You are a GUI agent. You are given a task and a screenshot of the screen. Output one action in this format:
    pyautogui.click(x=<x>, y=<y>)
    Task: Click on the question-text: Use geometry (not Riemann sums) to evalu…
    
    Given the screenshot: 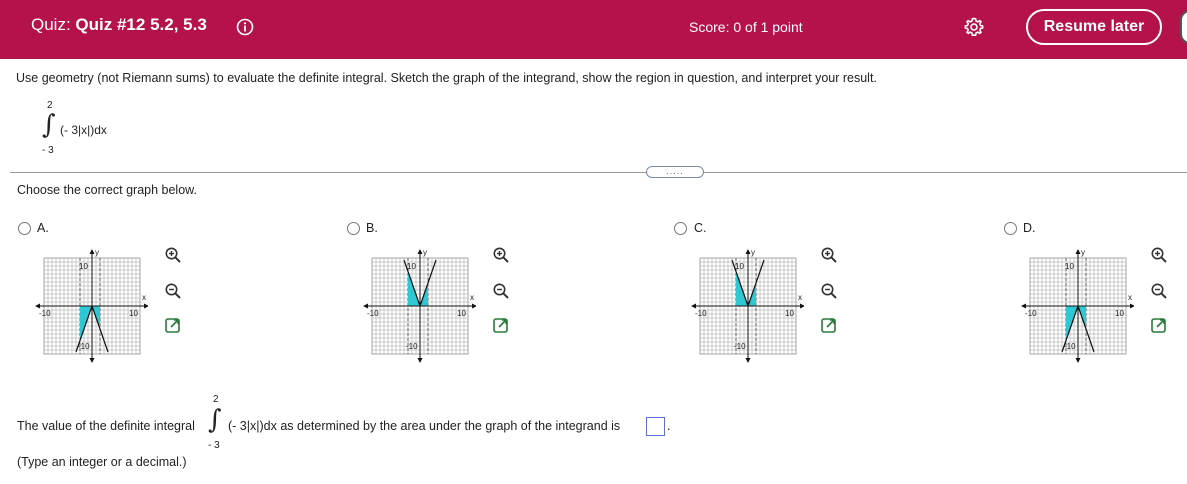 What is the action you would take?
    pyautogui.click(x=446, y=78)
    